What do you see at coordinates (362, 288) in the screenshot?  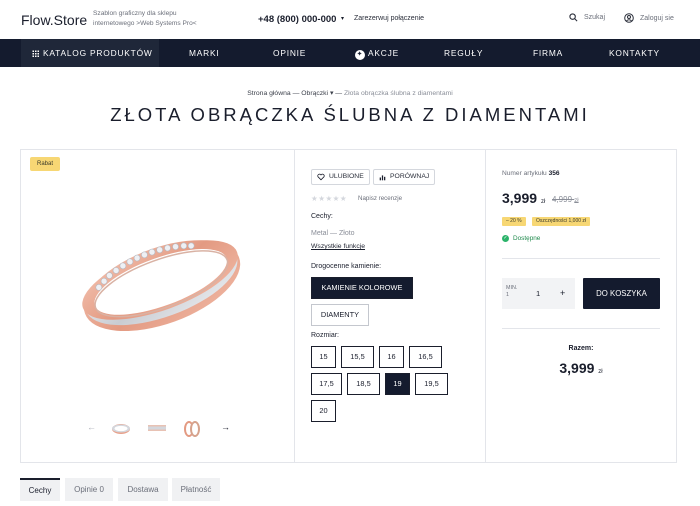 I see `stone-option-colored: KAMIENIE KOLOROWE` at bounding box center [362, 288].